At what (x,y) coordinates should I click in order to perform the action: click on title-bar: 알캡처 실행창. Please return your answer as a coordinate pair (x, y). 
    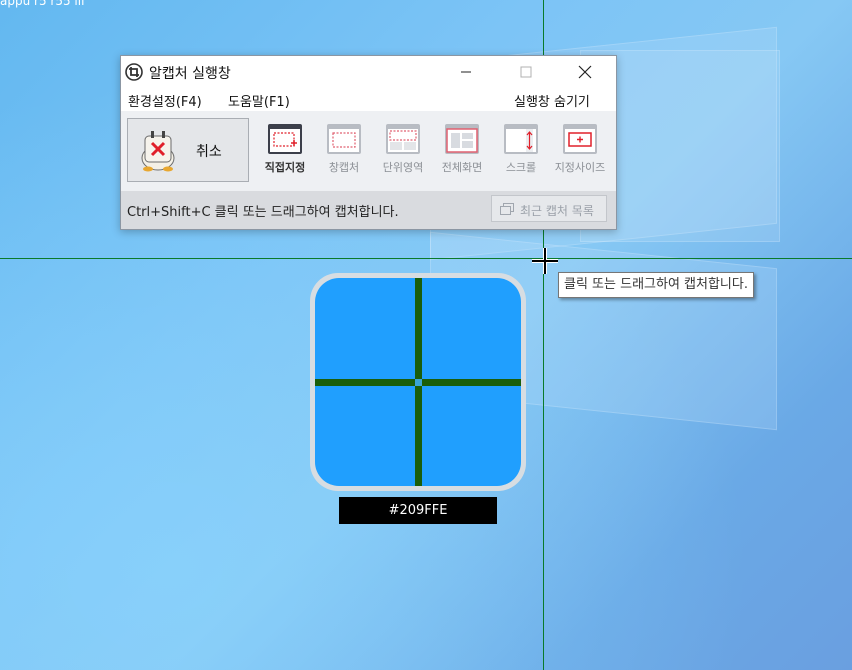
    Looking at the image, I should click on (368, 71).